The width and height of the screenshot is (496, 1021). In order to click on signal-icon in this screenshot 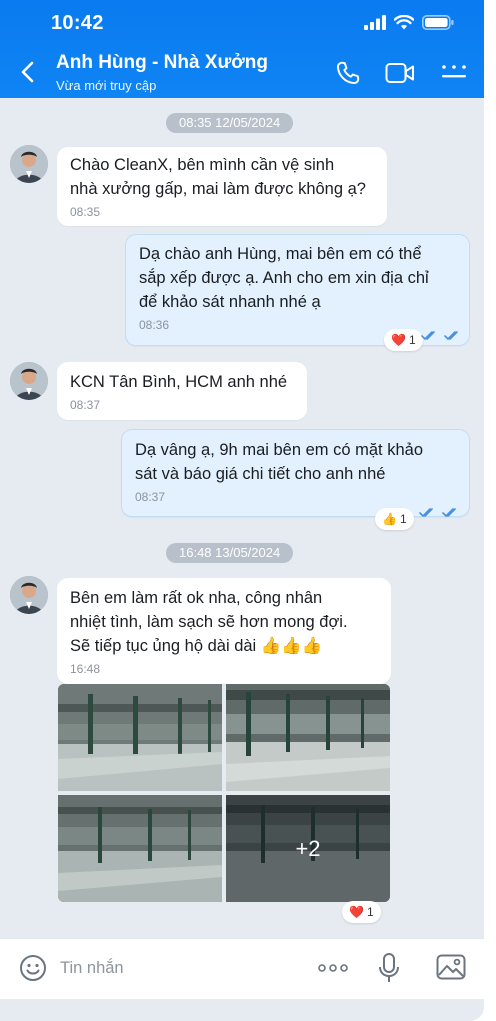, I will do `click(375, 22)`.